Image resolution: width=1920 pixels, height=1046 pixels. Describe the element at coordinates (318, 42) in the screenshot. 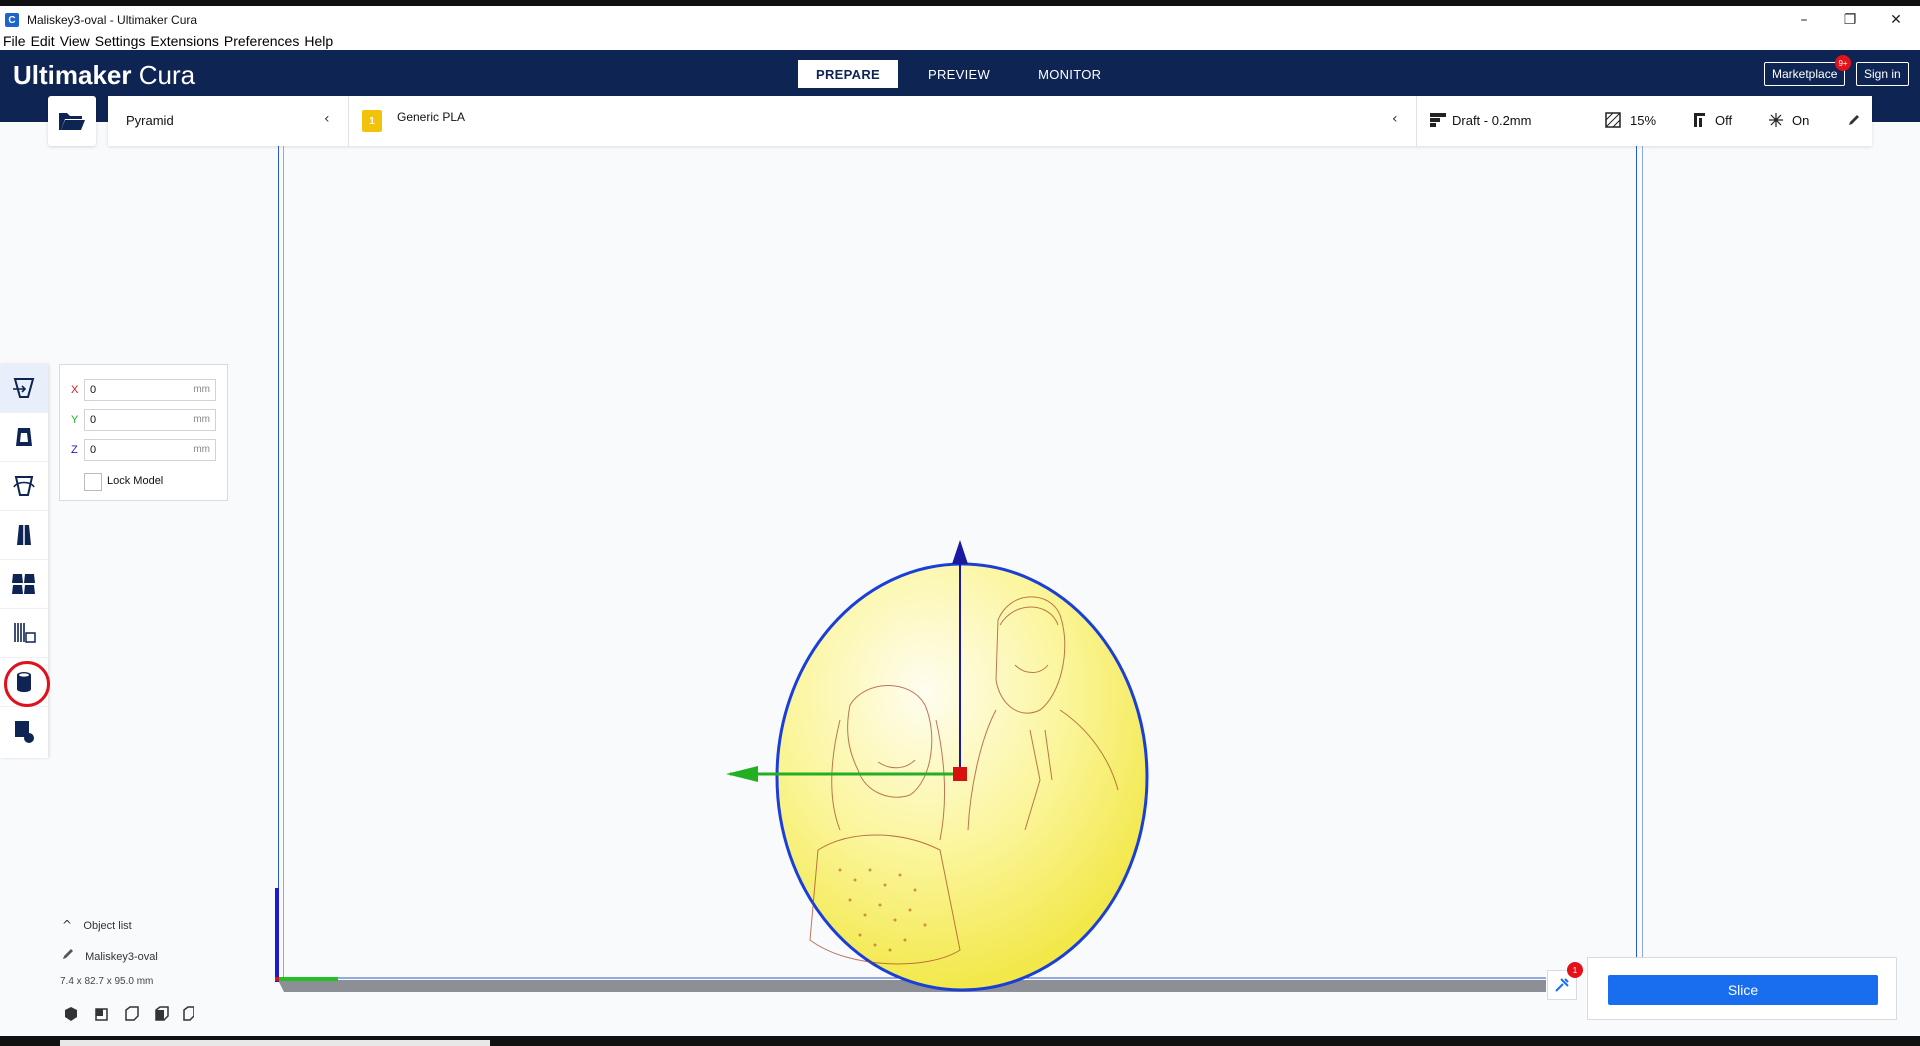

I see `menu-help: Help` at that location.